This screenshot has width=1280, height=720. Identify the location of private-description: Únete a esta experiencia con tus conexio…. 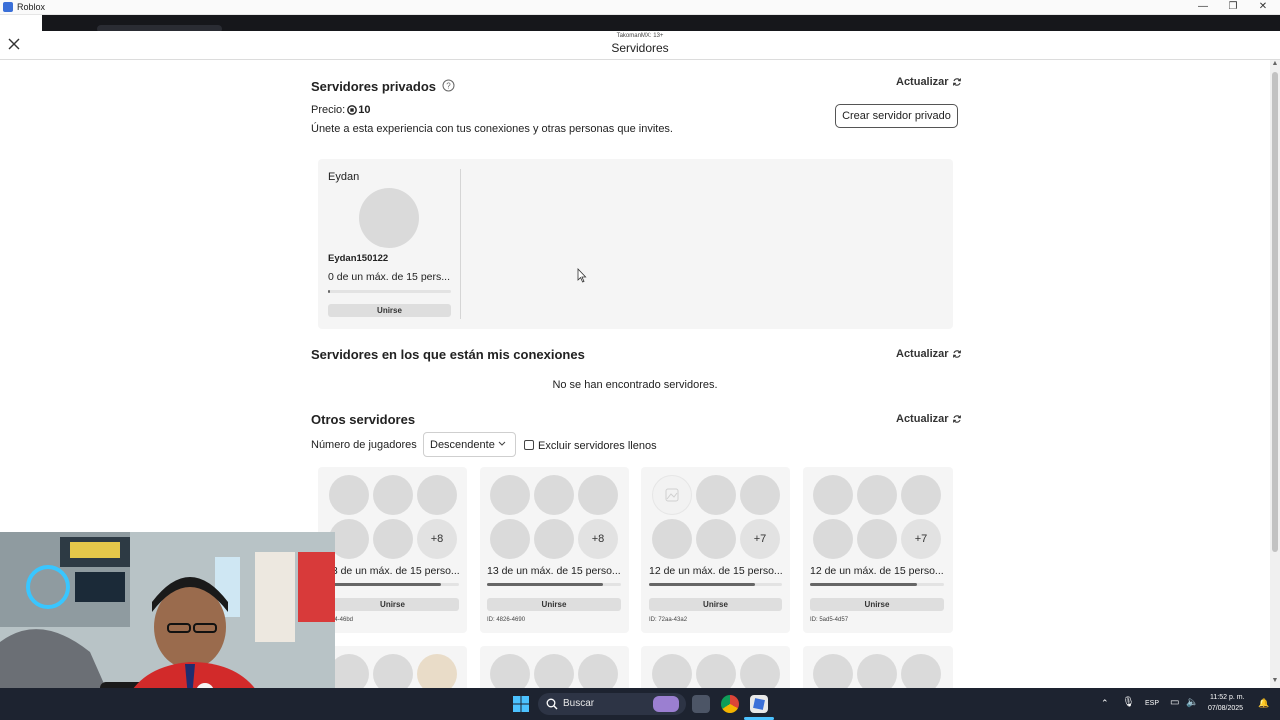
(492, 129).